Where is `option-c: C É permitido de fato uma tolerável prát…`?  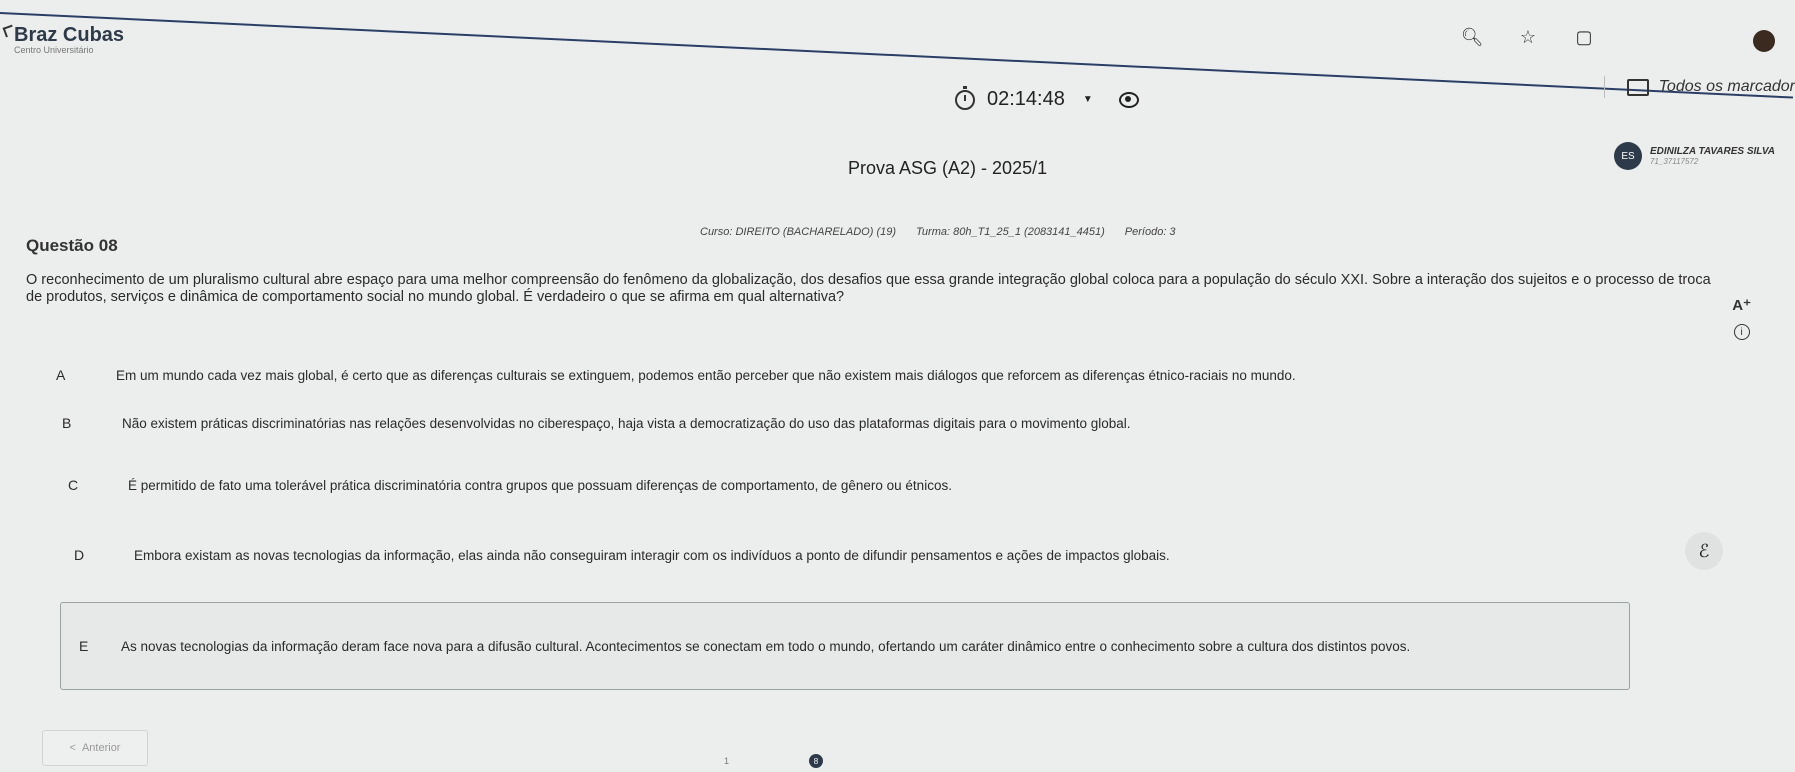
option-c: C É permitido de fato uma tolerável prát… is located at coordinates (883, 485).